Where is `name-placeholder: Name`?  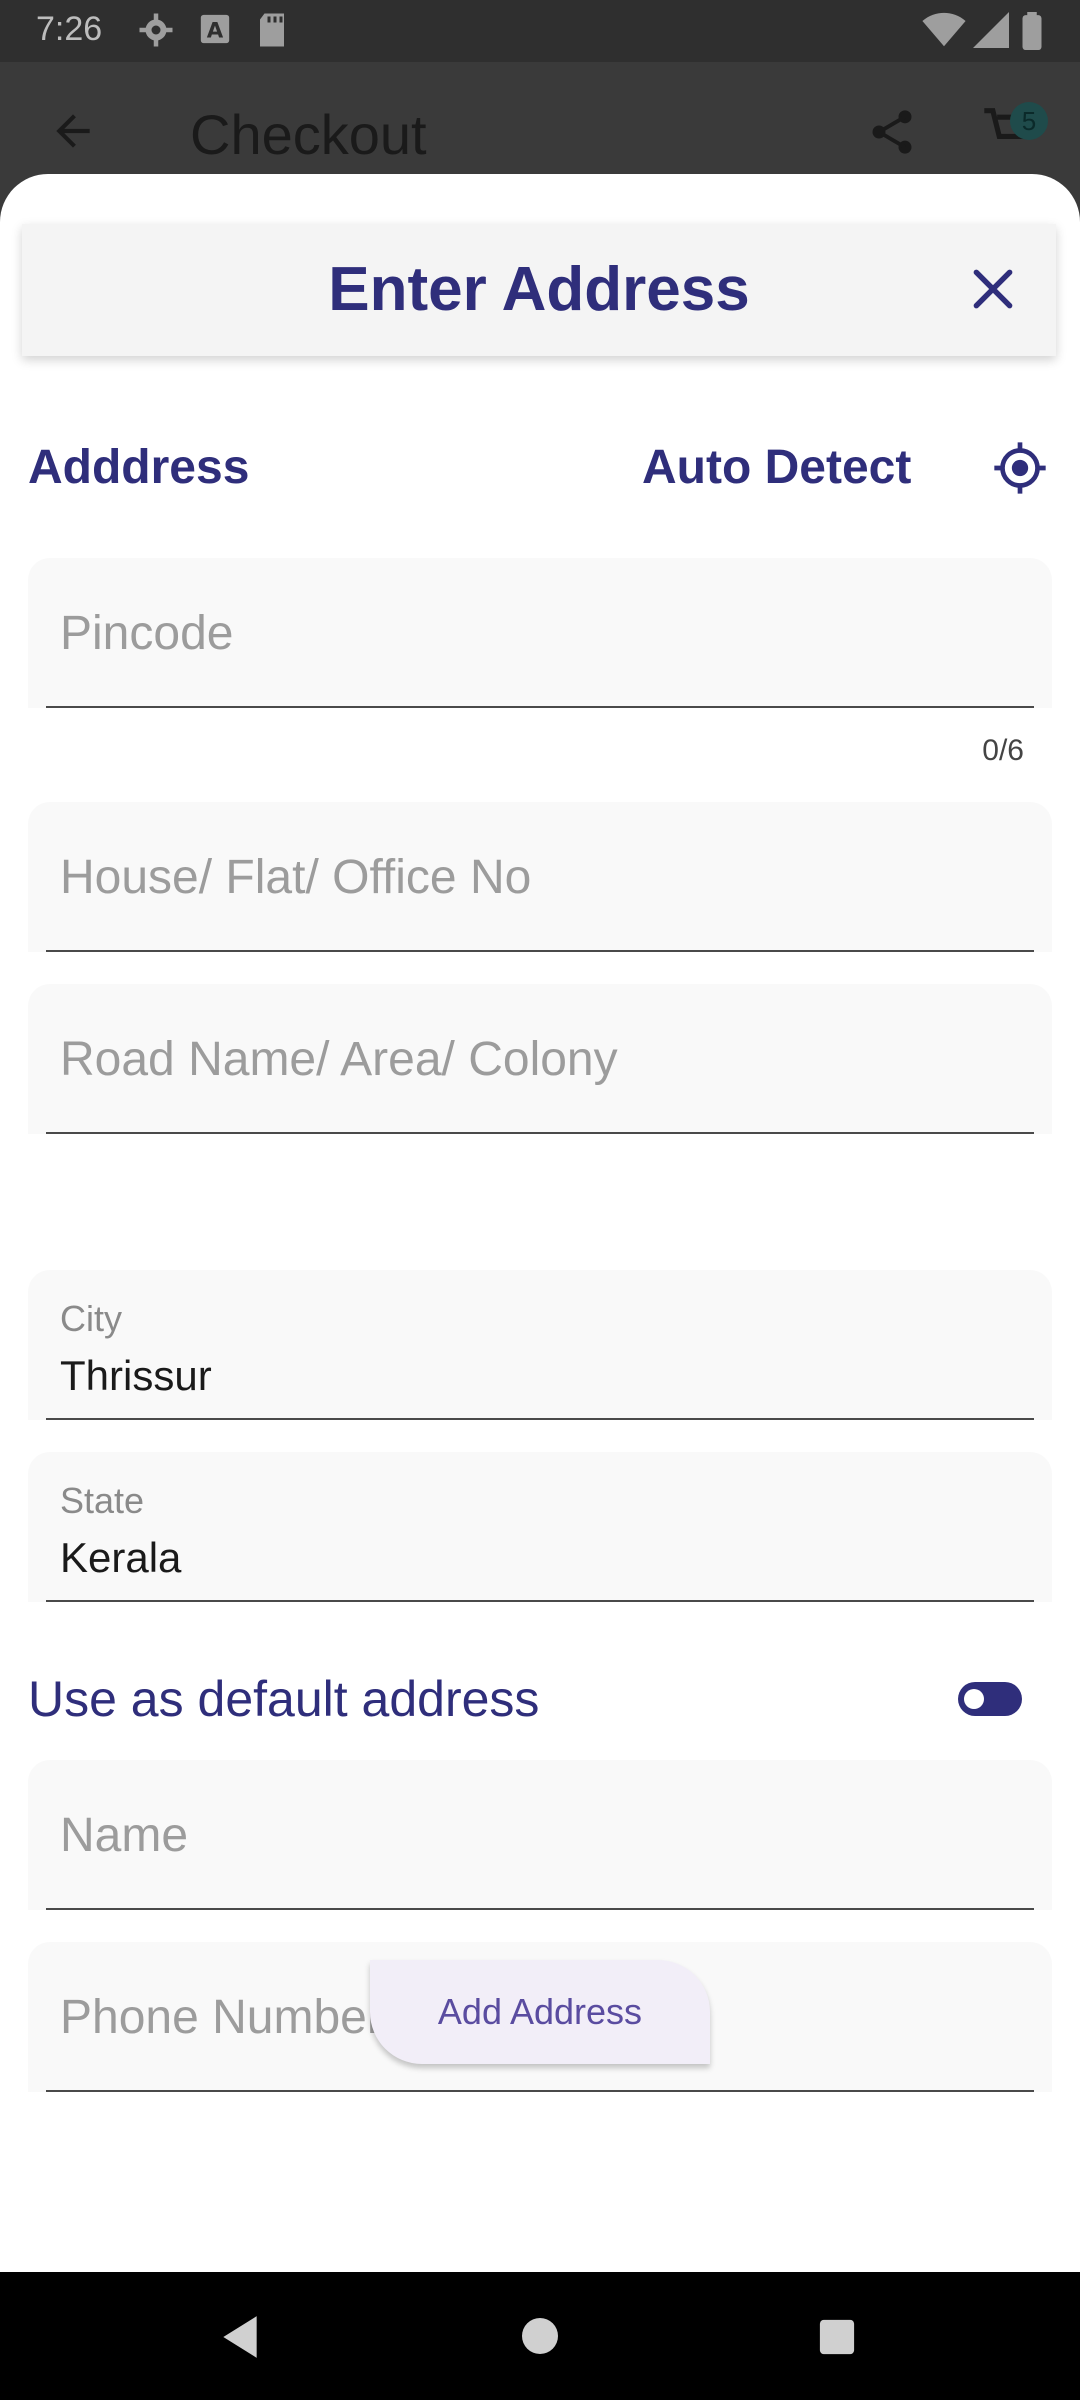
name-placeholder: Name is located at coordinates (124, 1835).